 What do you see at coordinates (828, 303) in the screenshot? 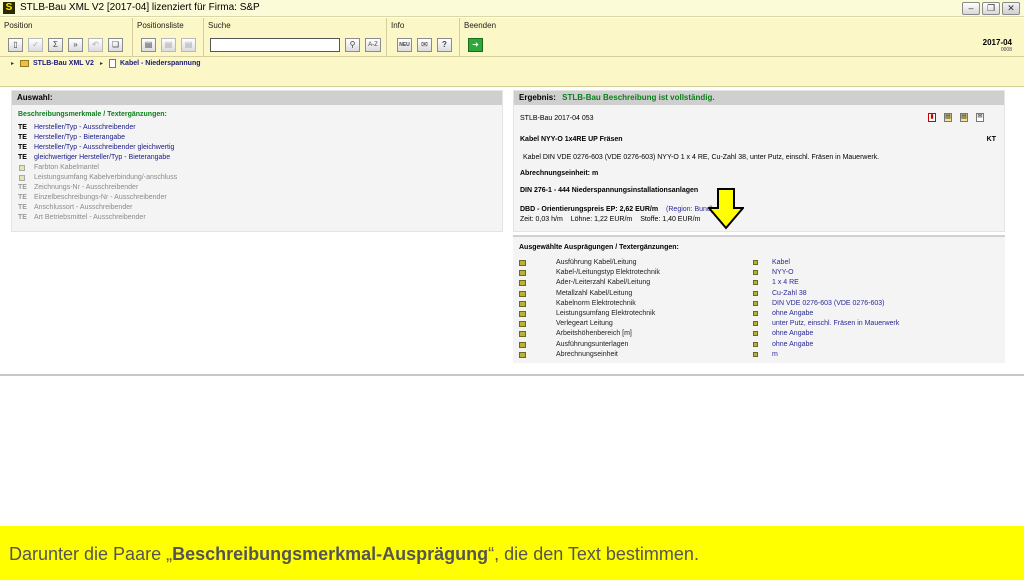
I see `attribute-value: DIN VDE 0276-603 (VDE 0276-603)` at bounding box center [828, 303].